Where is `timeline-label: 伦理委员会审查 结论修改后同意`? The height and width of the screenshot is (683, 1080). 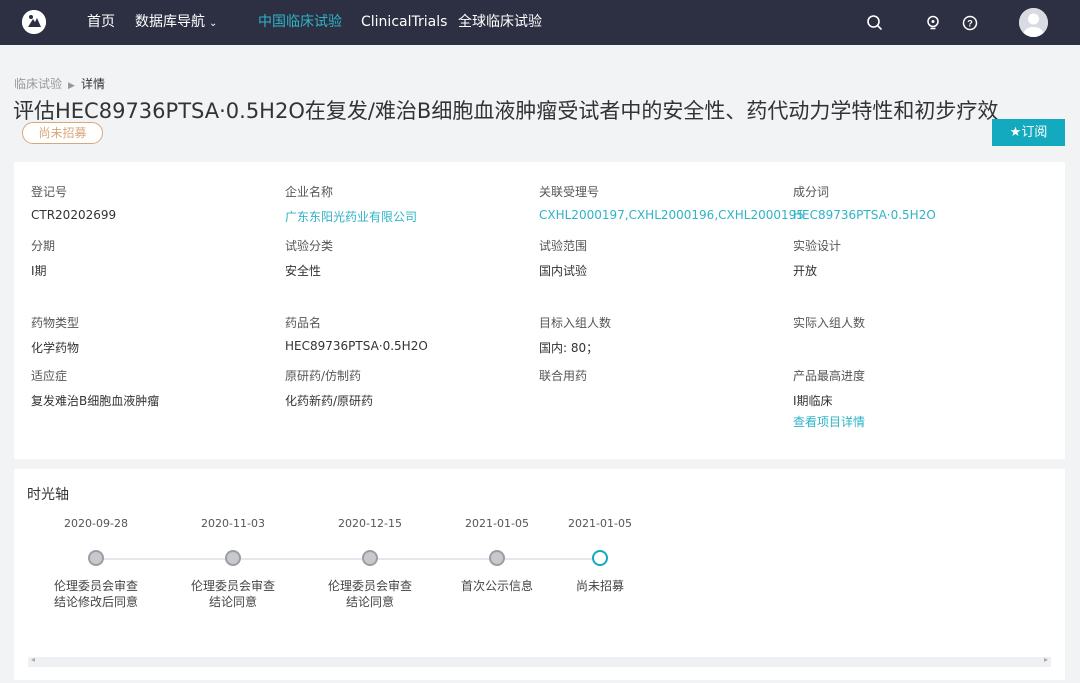 timeline-label: 伦理委员会审查 结论修改后同意 is located at coordinates (96, 594).